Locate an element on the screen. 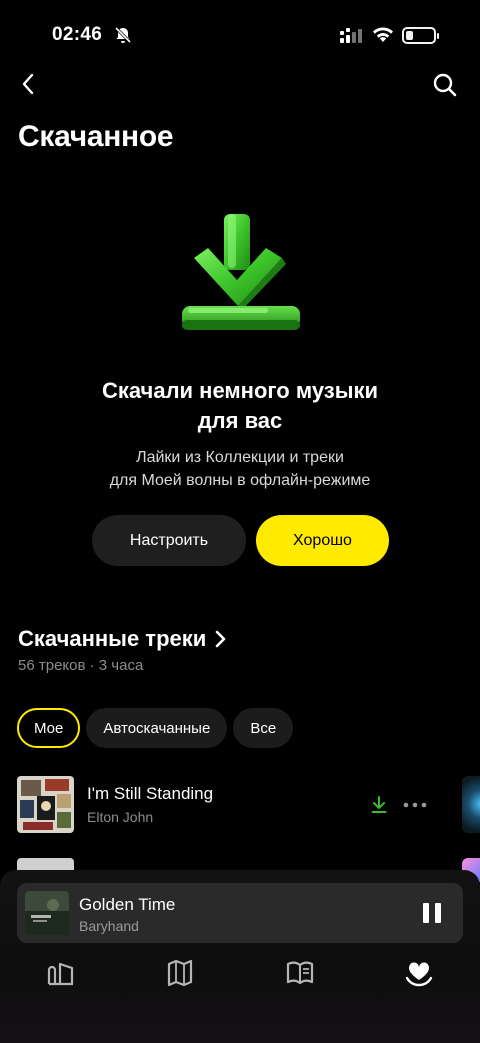  hero-title-line: для вас is located at coordinates (240, 420).